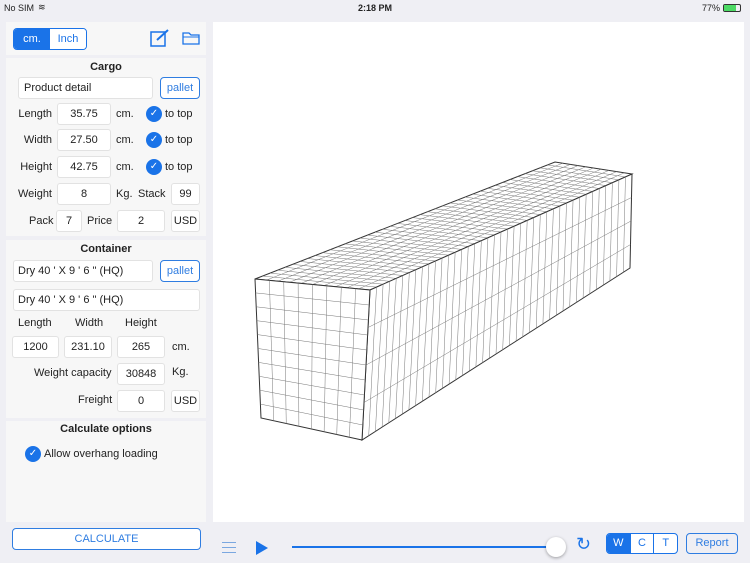 The height and width of the screenshot is (563, 750). I want to click on height-to-top-label: to top, so click(179, 167).